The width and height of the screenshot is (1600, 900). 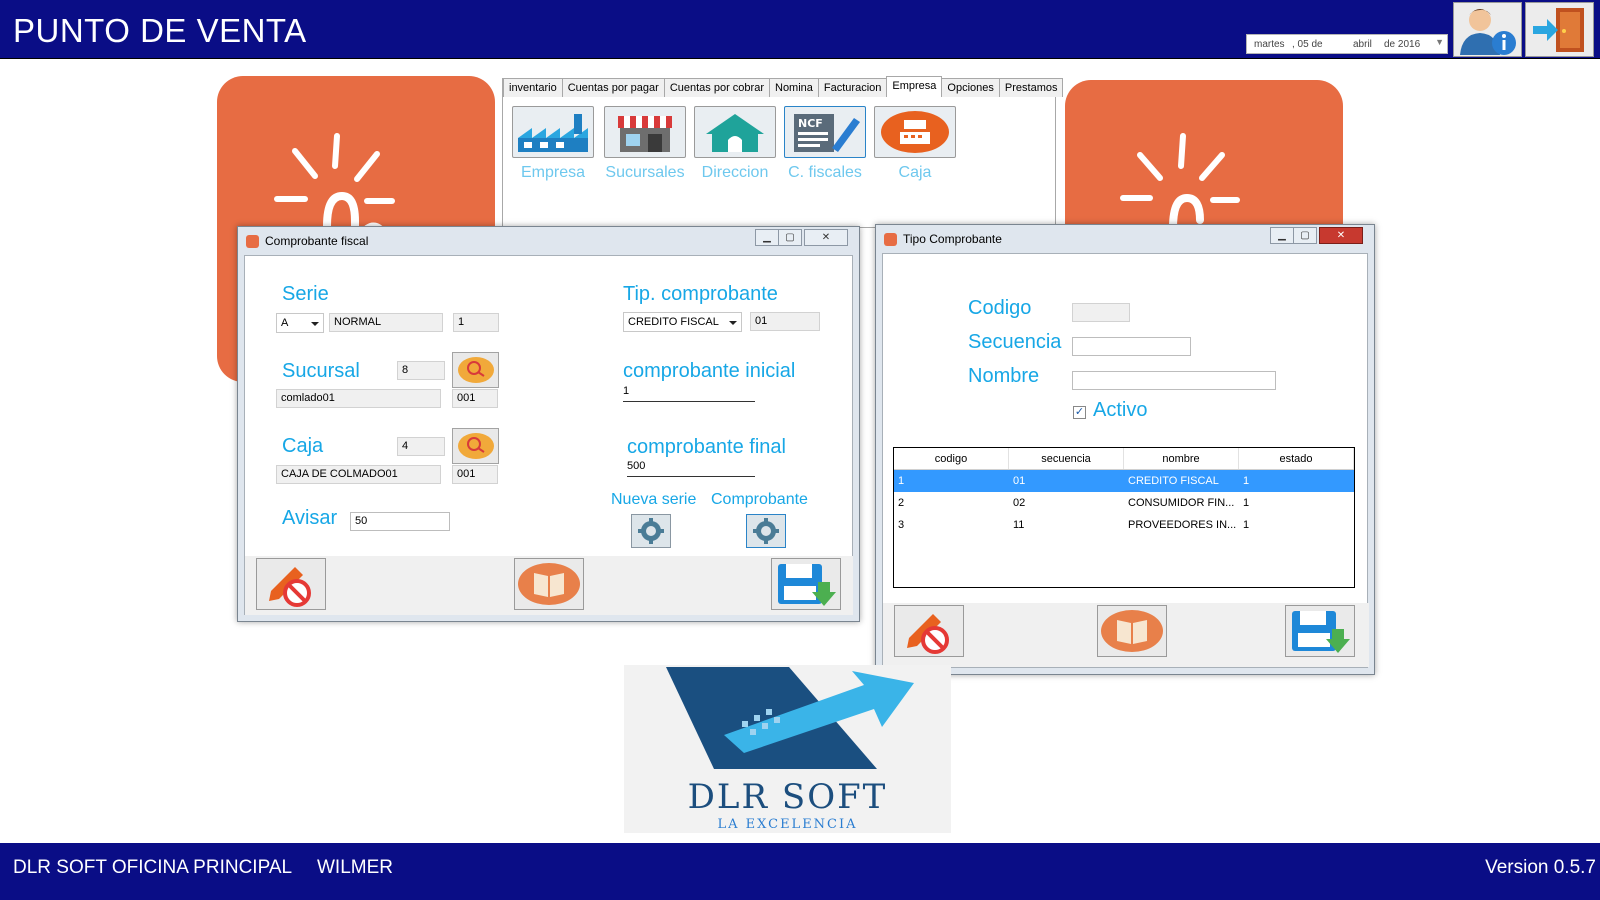 I want to click on serie-value: A, so click(x=285, y=323).